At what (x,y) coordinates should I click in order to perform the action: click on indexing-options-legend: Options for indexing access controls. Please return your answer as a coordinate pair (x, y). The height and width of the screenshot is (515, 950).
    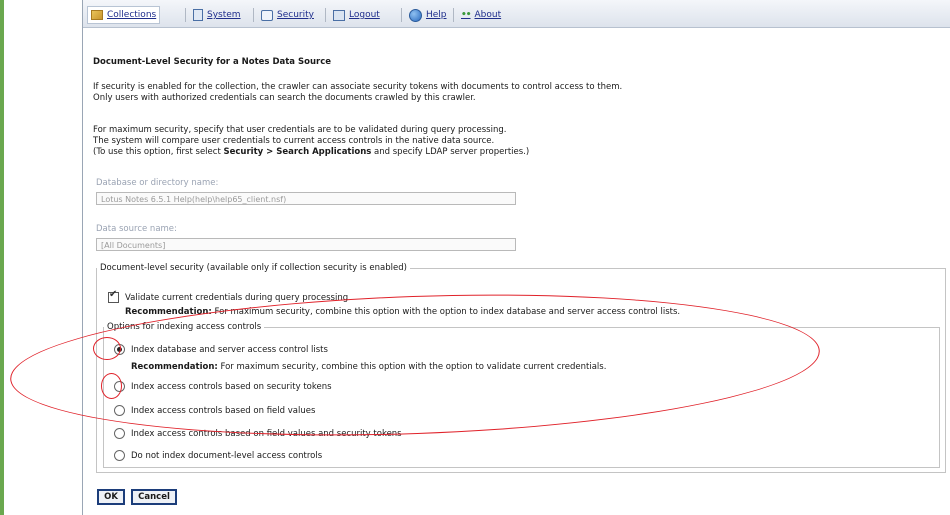
    Looking at the image, I should click on (184, 327).